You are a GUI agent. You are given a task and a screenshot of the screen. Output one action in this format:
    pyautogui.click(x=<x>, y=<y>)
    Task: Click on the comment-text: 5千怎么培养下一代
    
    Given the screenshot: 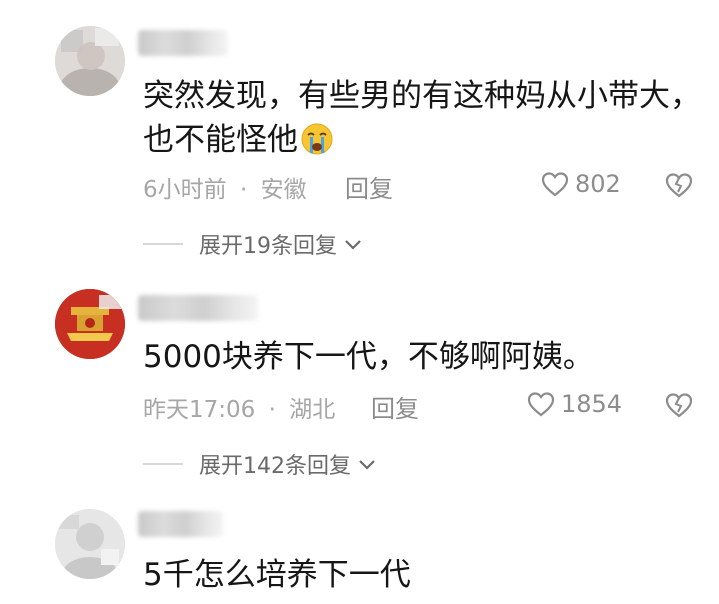 What is the action you would take?
    pyautogui.click(x=277, y=575)
    